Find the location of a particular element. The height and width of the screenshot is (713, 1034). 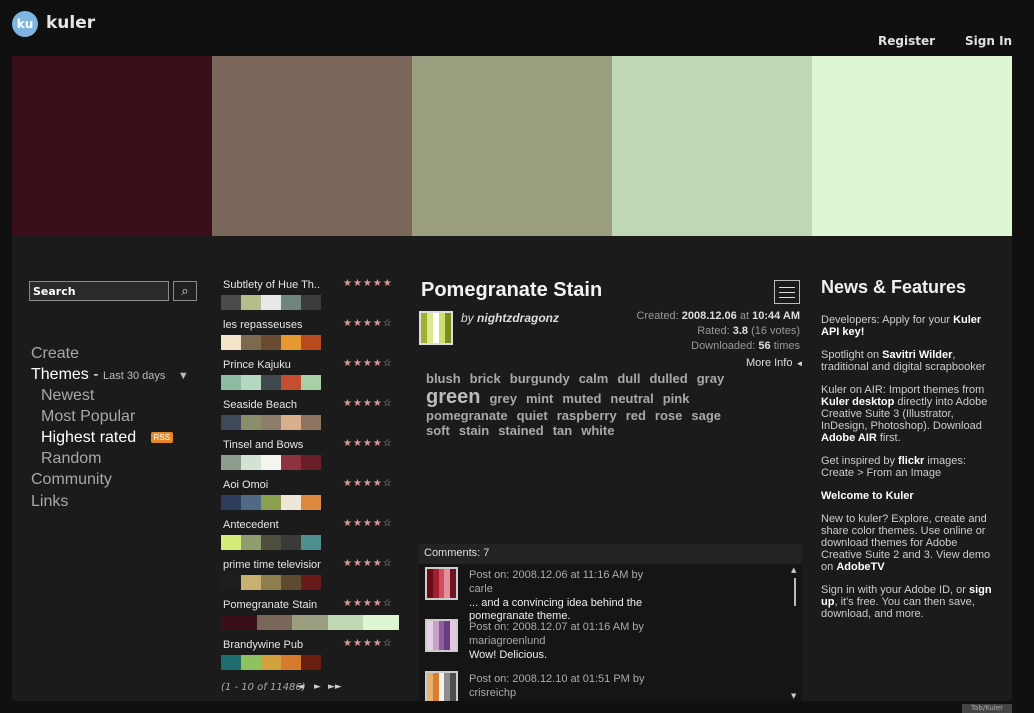

sign-in-link: Sign In is located at coordinates (988, 41).